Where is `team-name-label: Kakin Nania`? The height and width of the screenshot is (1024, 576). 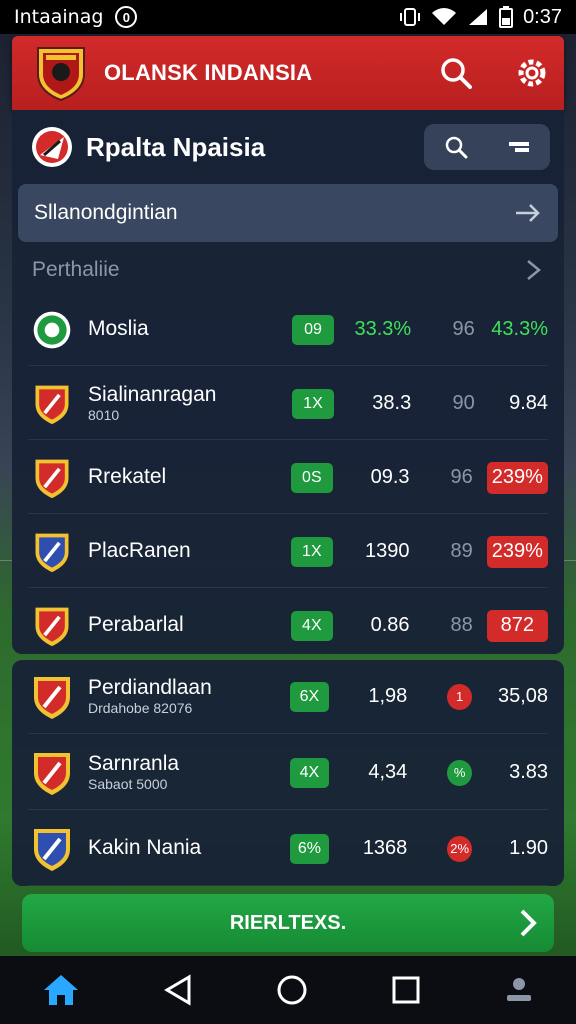
team-name-label: Kakin Nania is located at coordinates (145, 848).